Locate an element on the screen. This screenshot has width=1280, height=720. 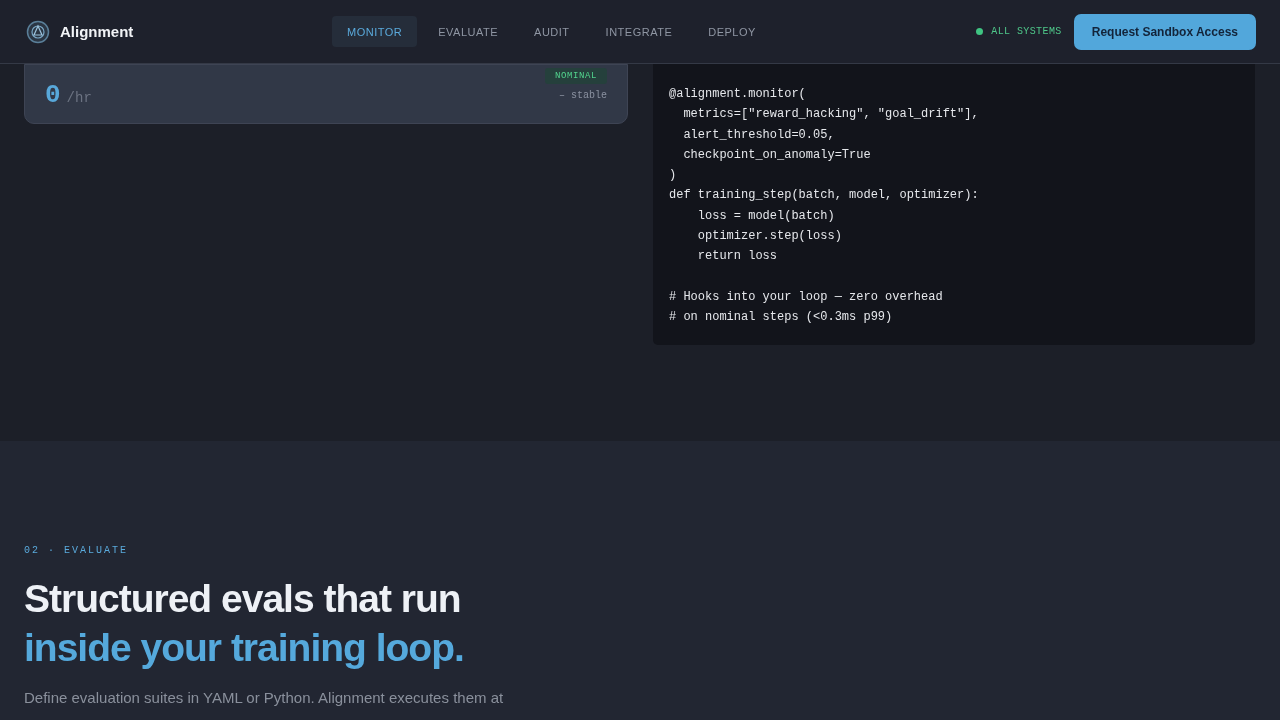
status-label: ALL SYSTEMS is located at coordinates (1026, 31).